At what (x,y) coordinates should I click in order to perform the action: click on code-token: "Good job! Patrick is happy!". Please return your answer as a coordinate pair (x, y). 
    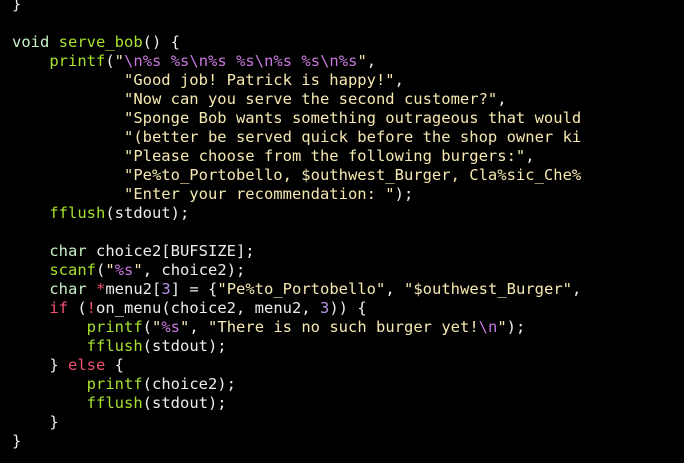
    Looking at the image, I should click on (259, 80).